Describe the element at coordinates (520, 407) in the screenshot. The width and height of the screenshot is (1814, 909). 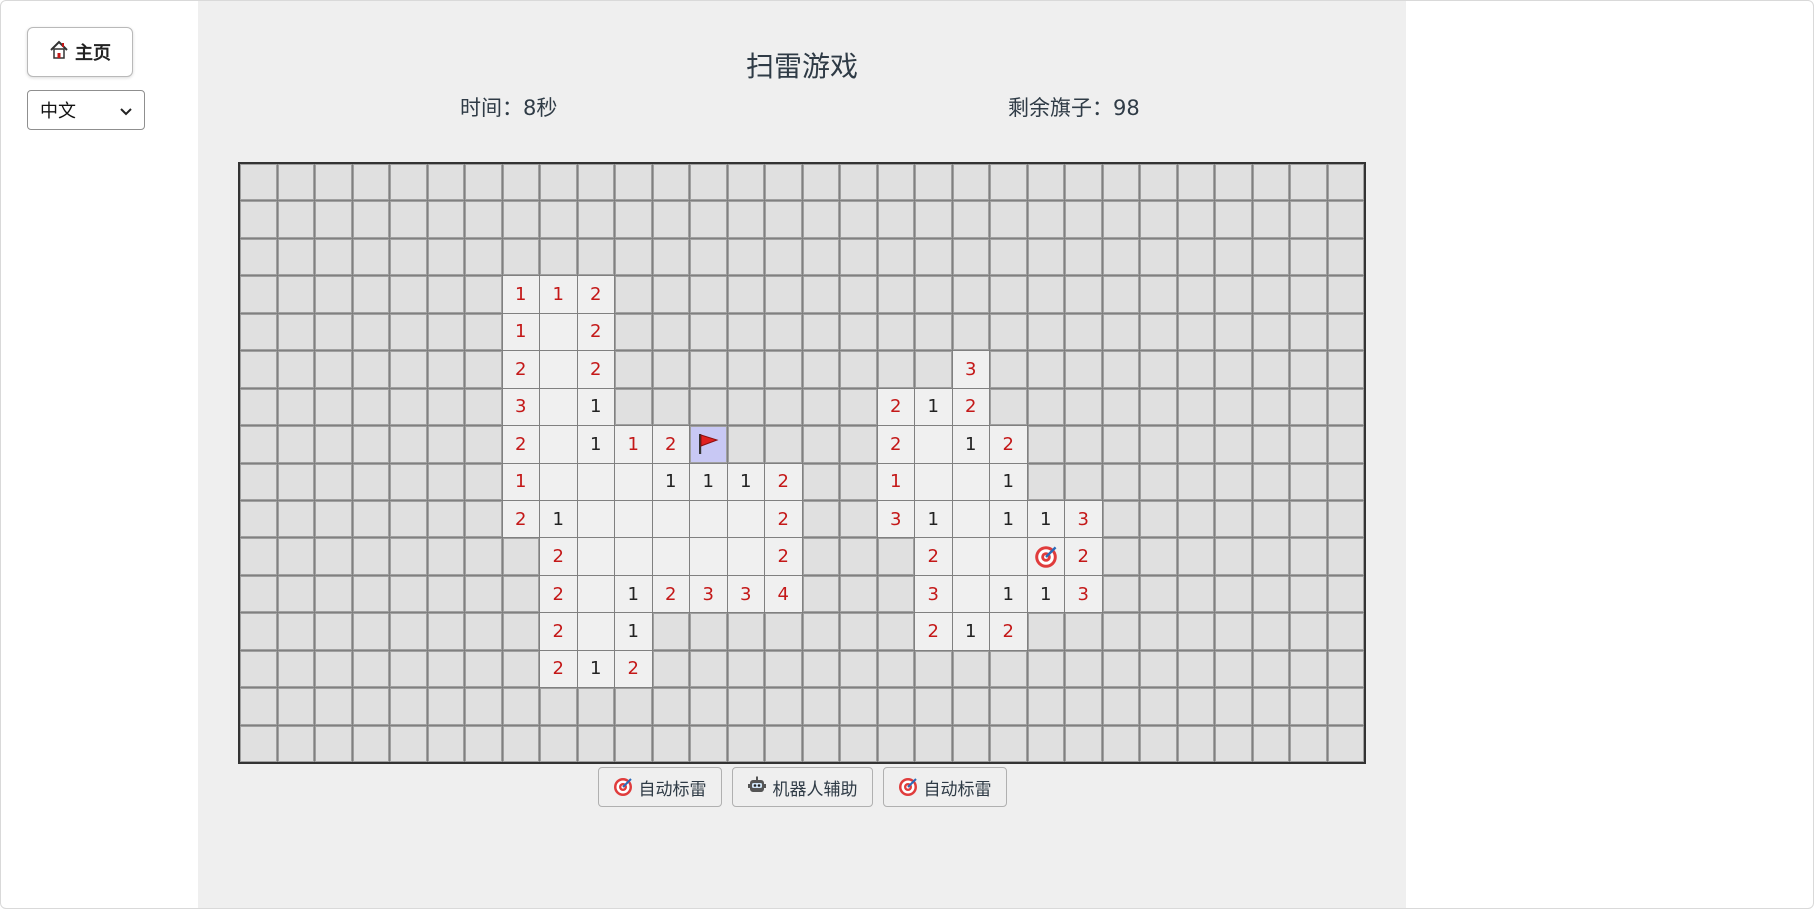
I see `revealed-cell: 3` at that location.